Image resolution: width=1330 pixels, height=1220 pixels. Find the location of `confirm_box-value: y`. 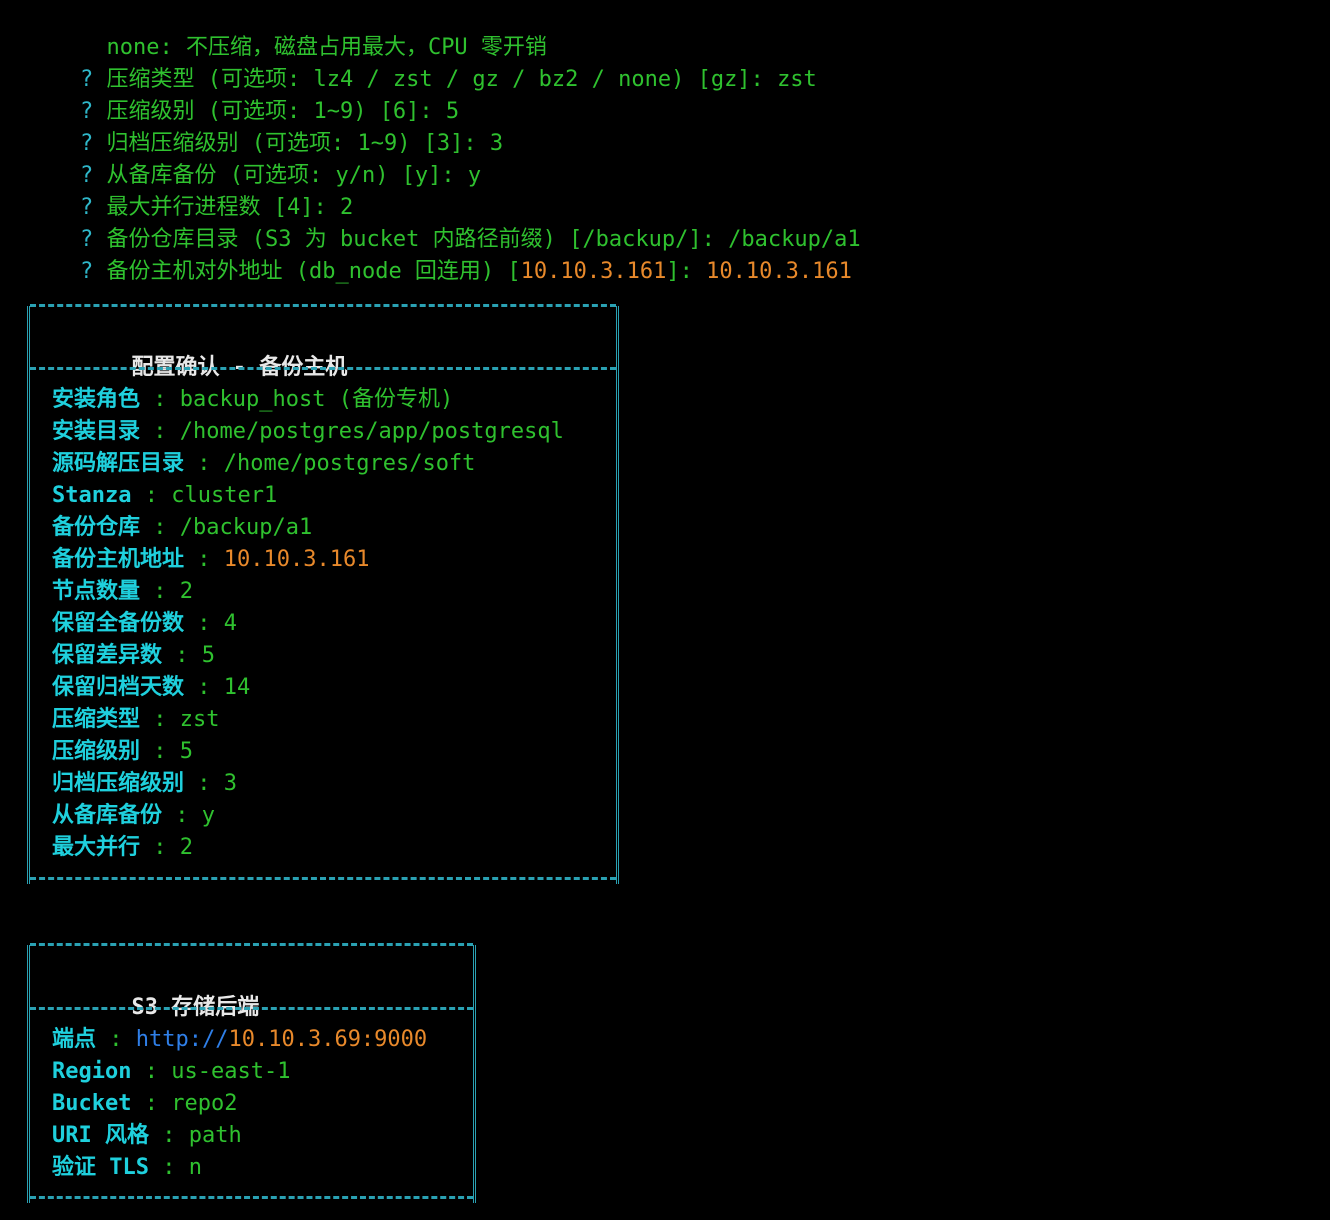

confirm_box-value: y is located at coordinates (208, 815).